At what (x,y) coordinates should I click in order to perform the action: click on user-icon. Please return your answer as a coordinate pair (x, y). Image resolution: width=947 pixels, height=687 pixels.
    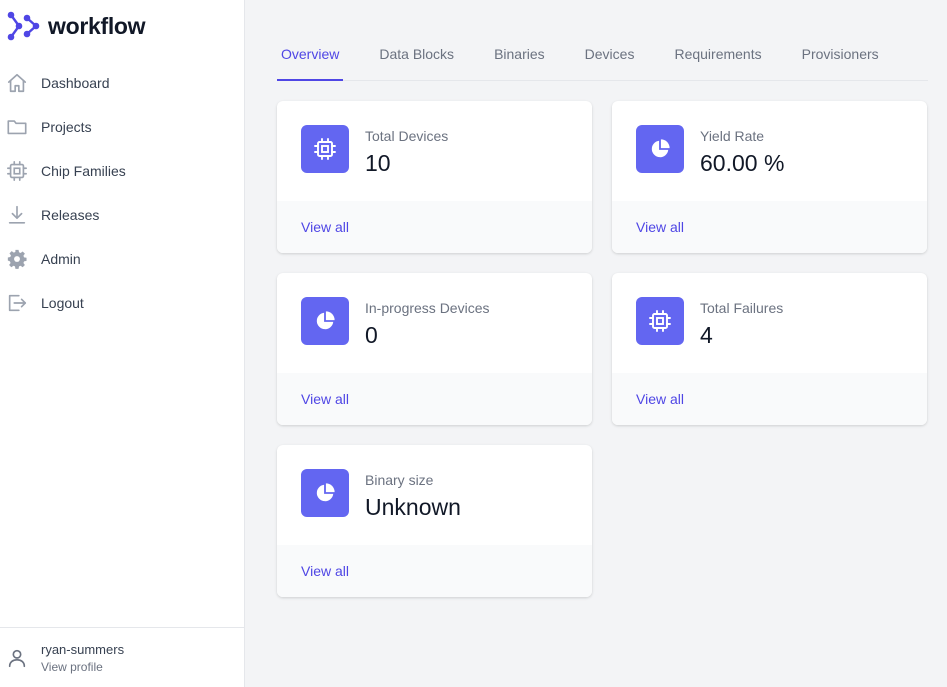
    Looking at the image, I should click on (17, 658).